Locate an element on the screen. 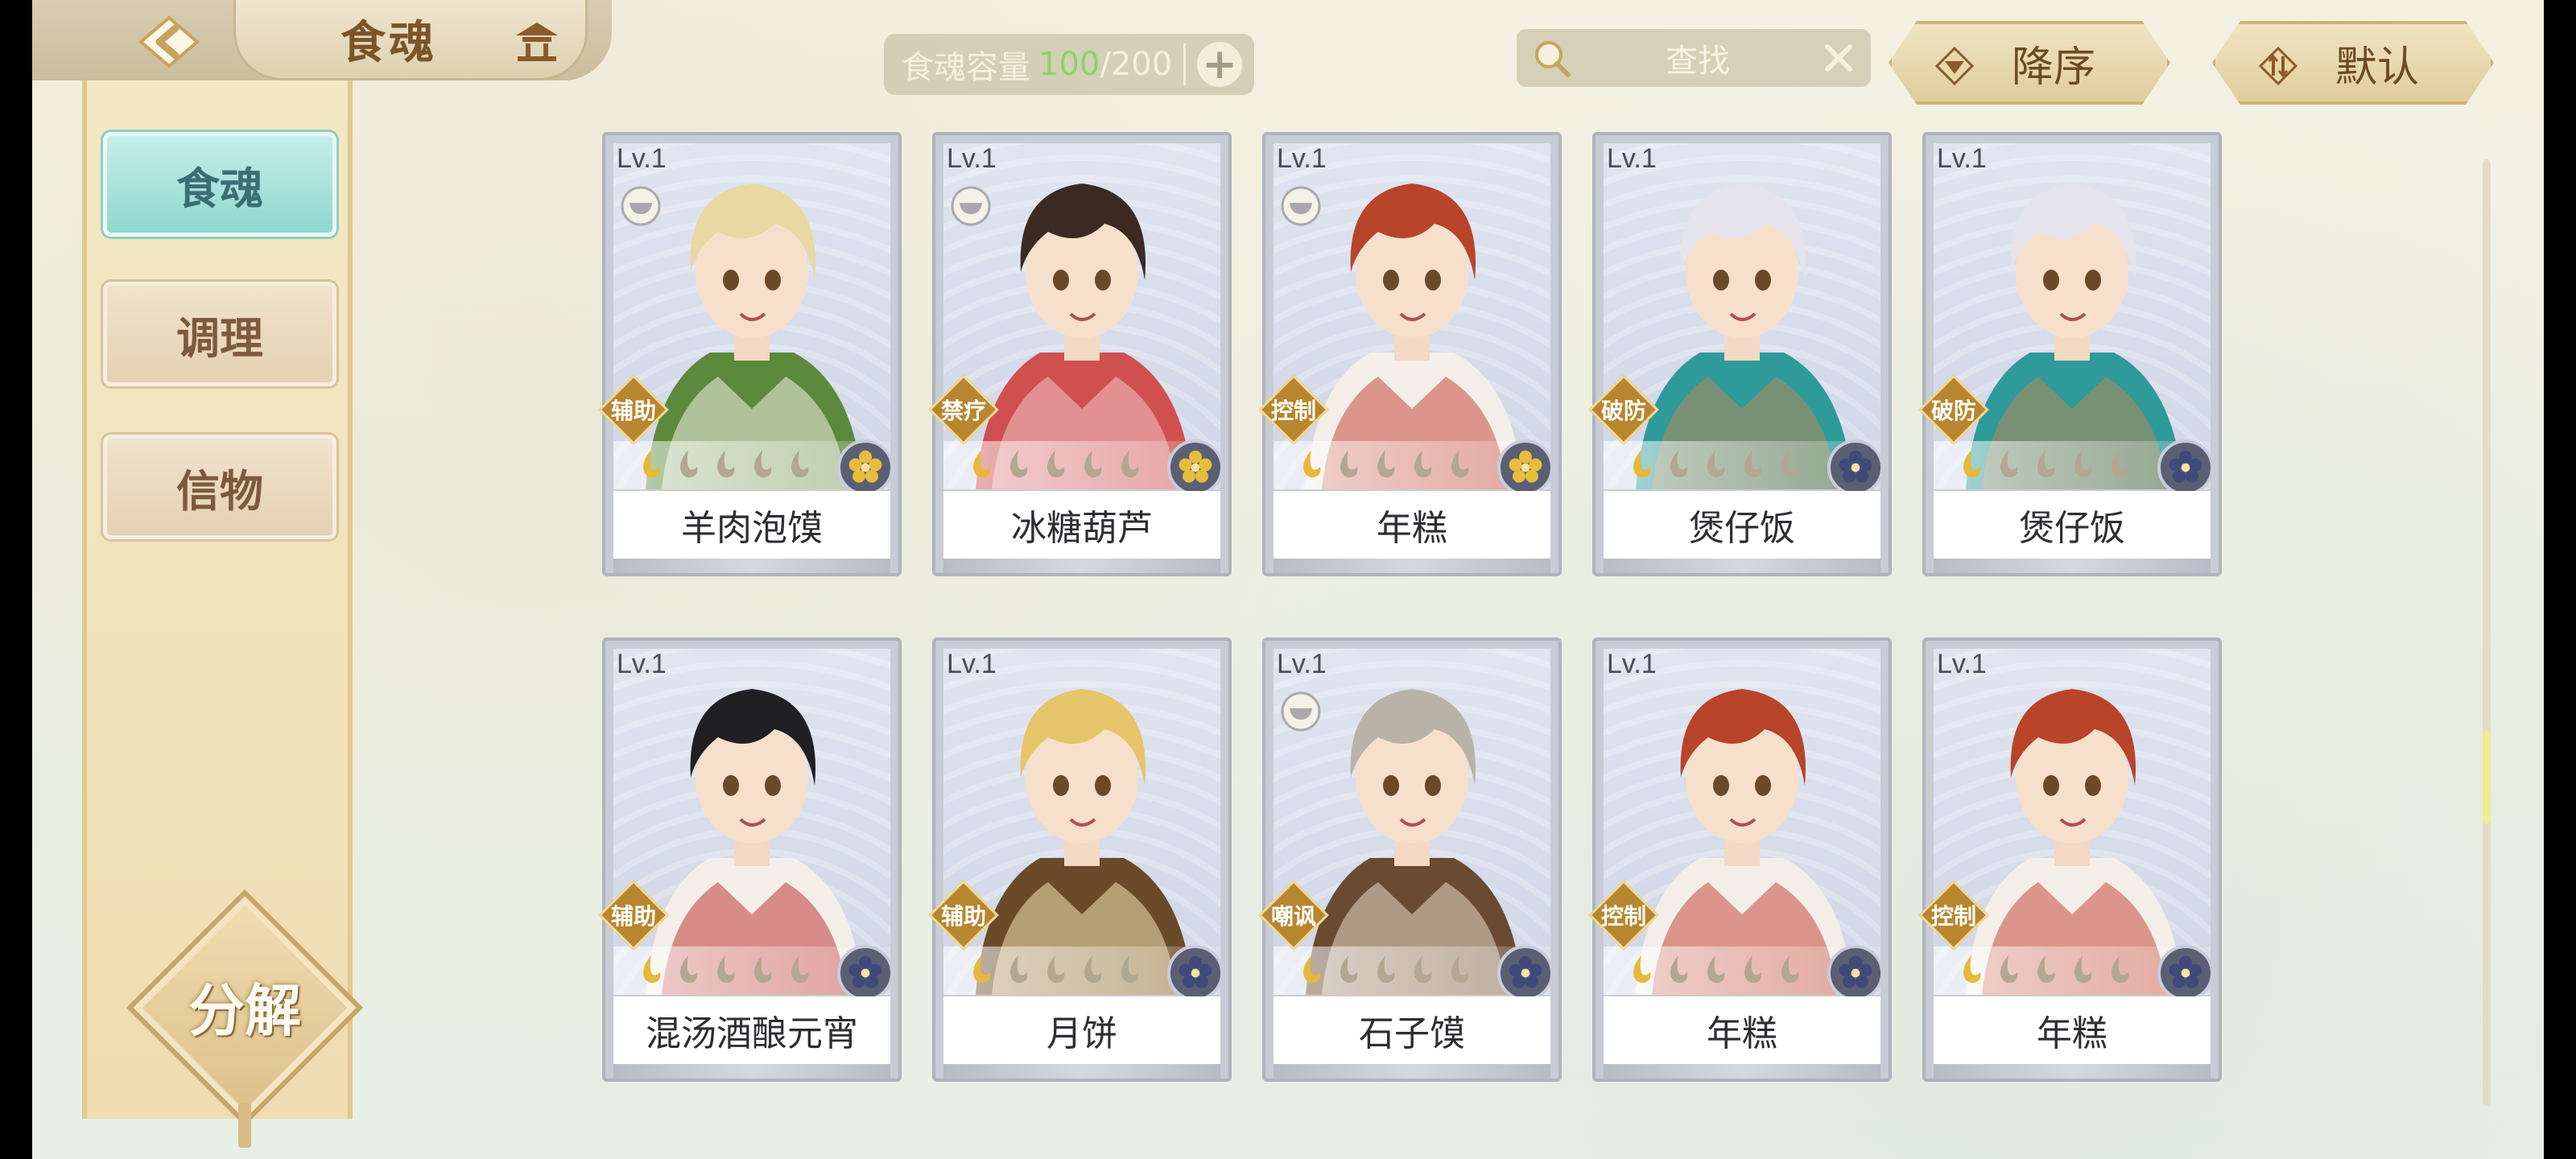 This screenshot has width=2576, height=1159. back-button is located at coordinates (169, 42).